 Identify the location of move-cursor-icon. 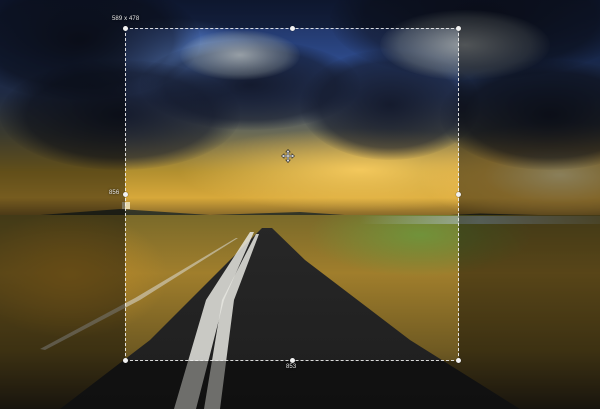
(288, 156).